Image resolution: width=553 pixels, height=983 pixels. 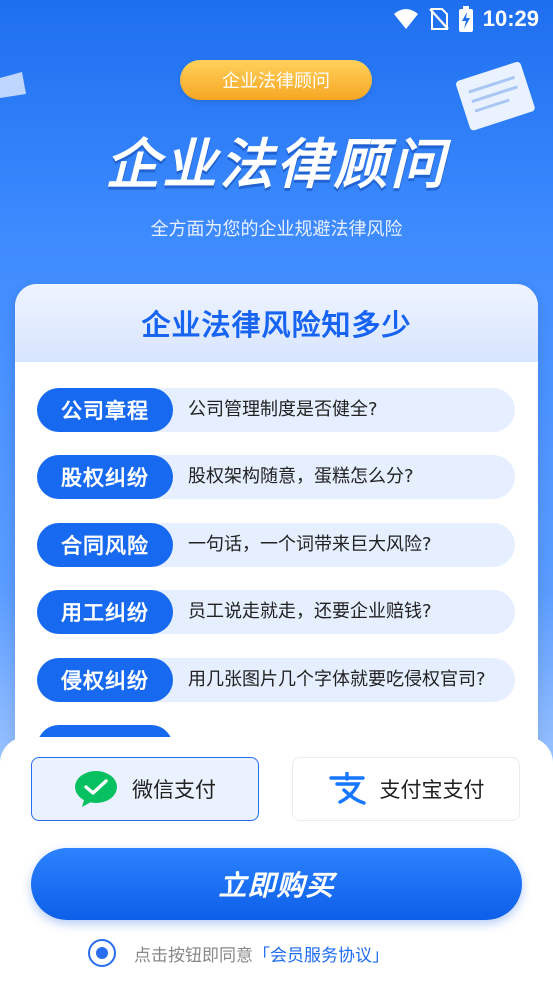 I want to click on risk-item: 侵权纠纷 用几张图片几个字体就要吃侵权官司?, so click(x=277, y=680).